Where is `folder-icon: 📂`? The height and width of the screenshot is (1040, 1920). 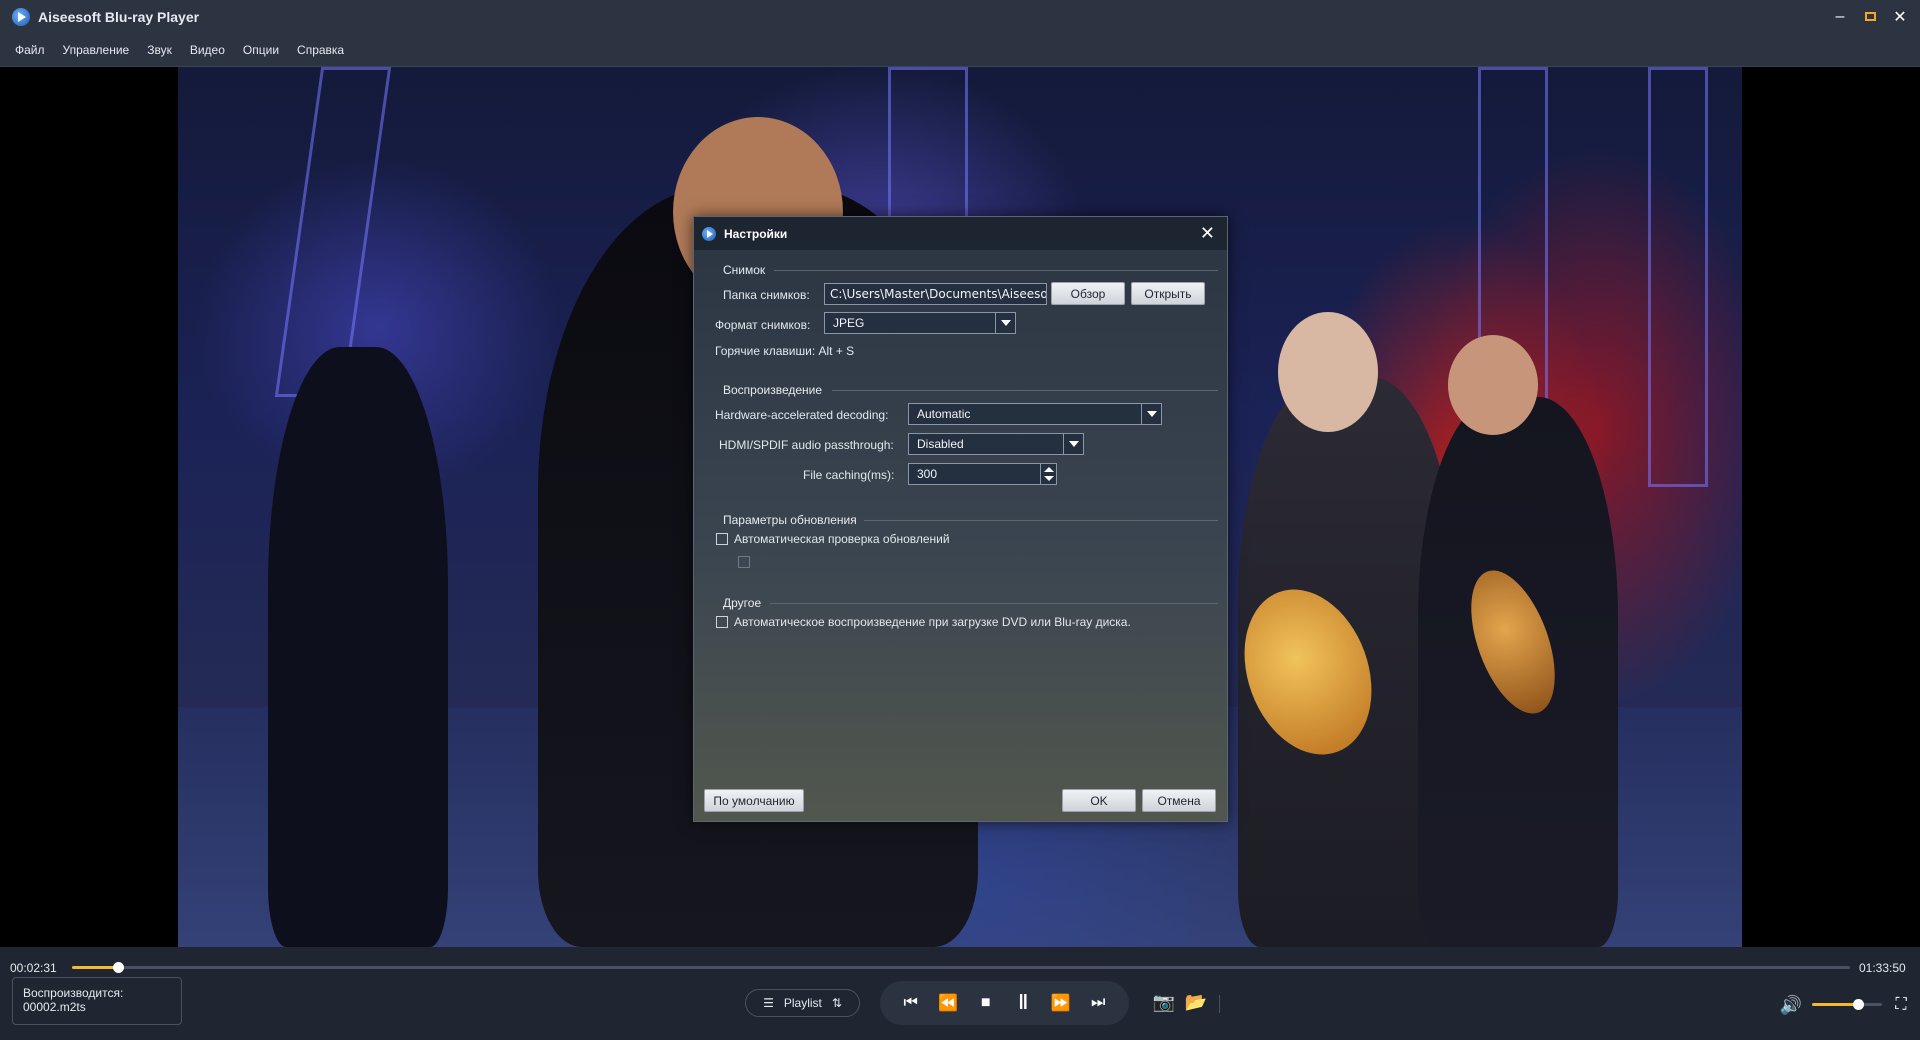 folder-icon: 📂 is located at coordinates (1196, 1002).